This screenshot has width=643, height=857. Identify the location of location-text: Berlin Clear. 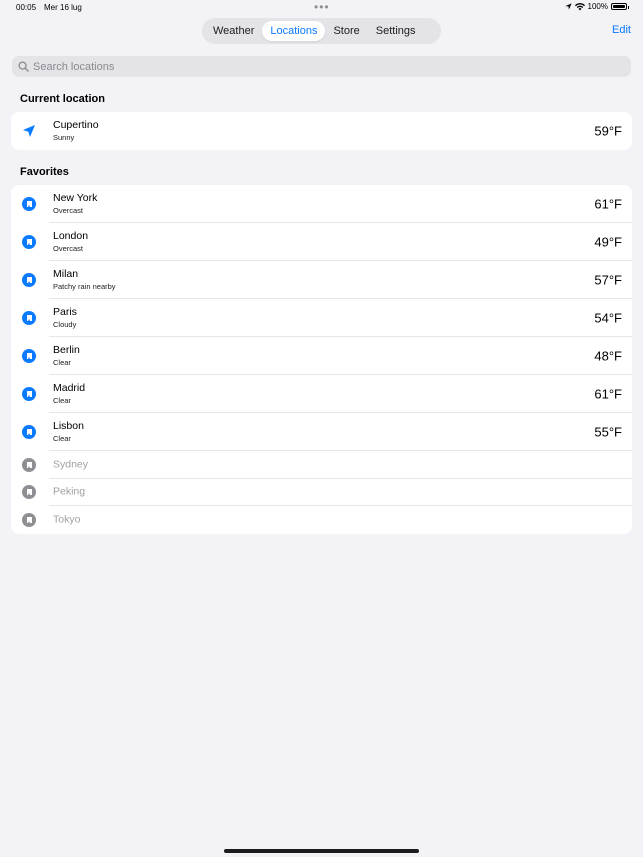
(66, 356).